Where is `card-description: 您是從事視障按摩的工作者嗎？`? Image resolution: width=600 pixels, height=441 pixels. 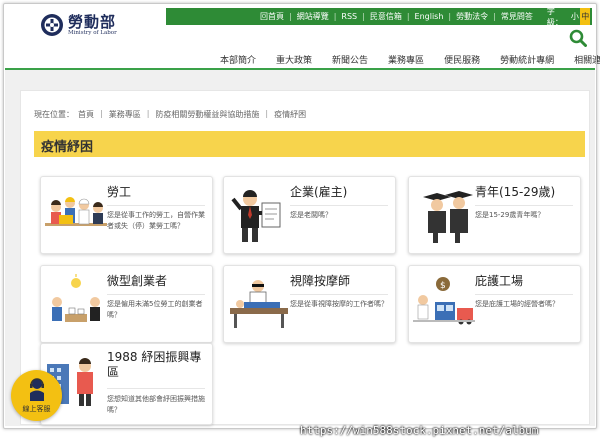
card-description: 您是從事視障按摩的工作者嗎？ is located at coordinates (339, 304).